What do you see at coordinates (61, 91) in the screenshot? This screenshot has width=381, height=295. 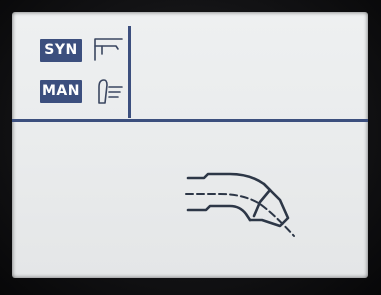 I see `man-mode-badge: MAN` at bounding box center [61, 91].